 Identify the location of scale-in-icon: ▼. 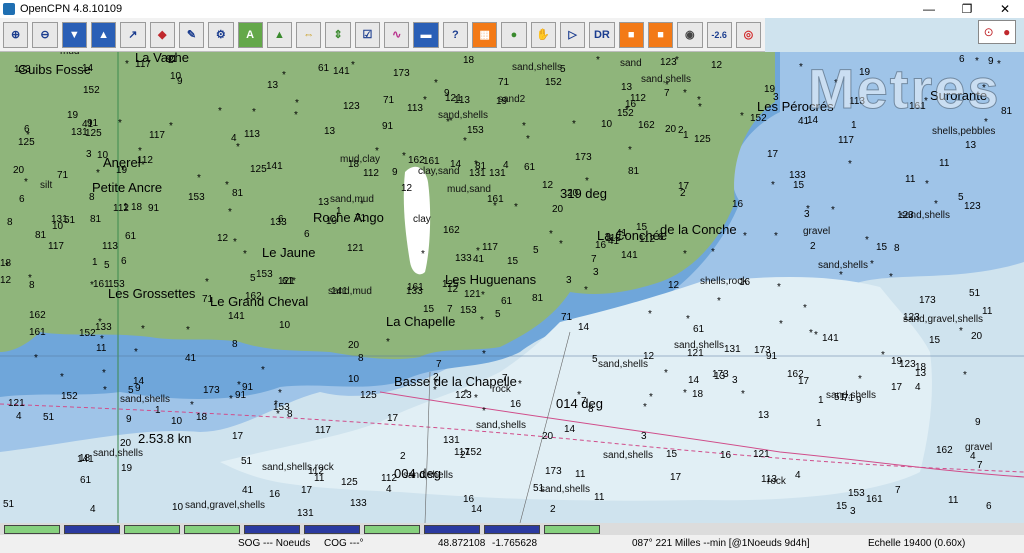
(74, 34).